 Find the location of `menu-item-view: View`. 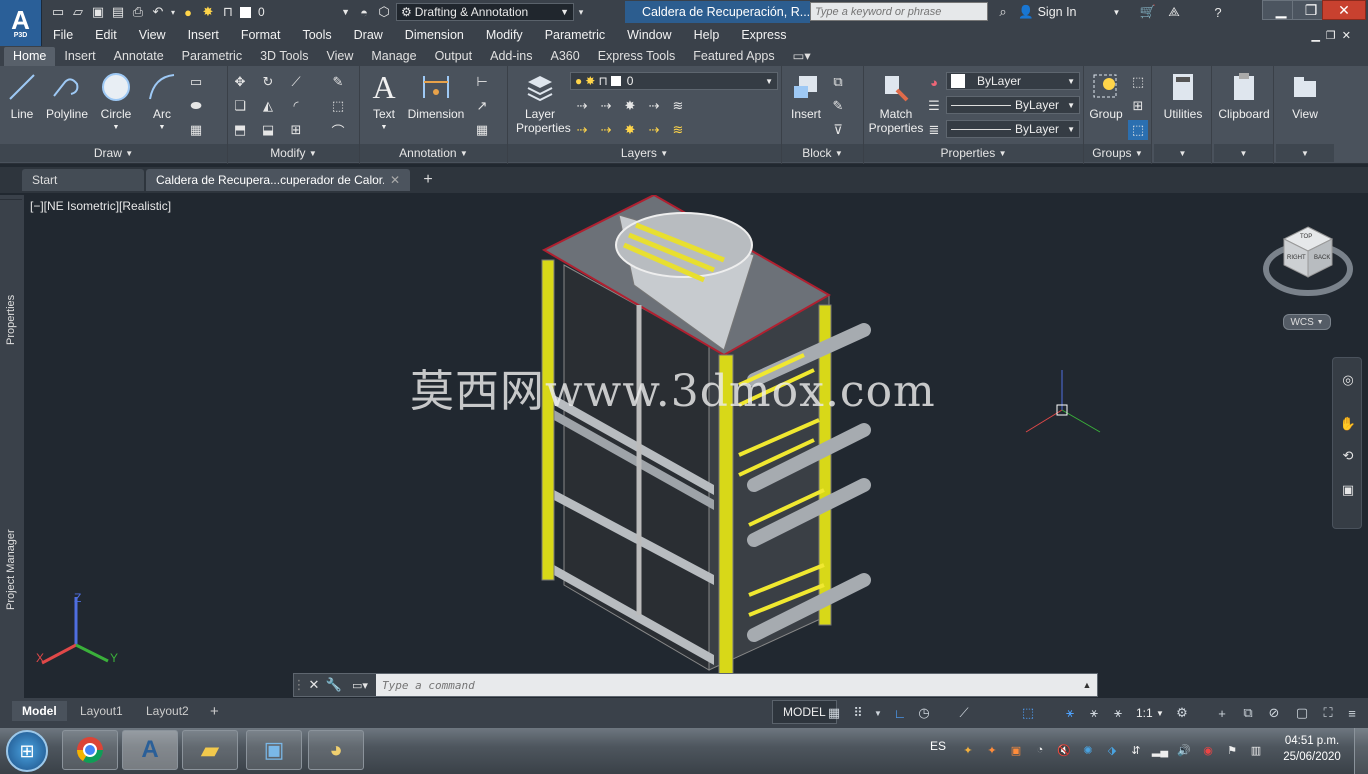

menu-item-view: View is located at coordinates (152, 35).